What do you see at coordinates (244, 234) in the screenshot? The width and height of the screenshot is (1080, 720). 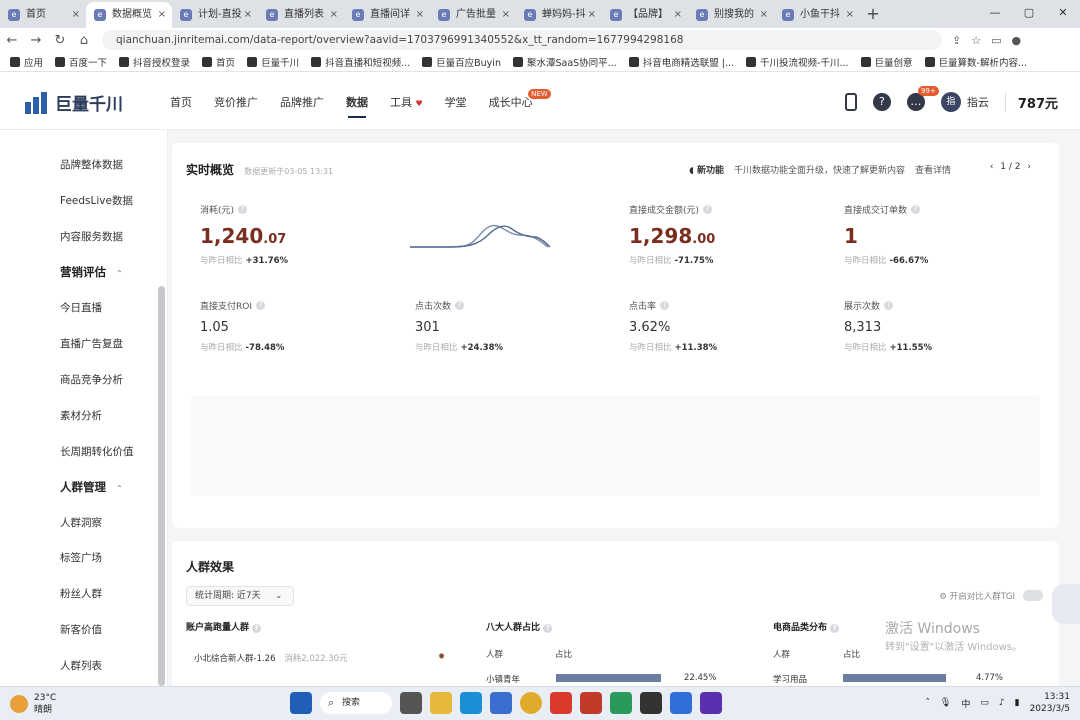 I see `metric-card: 消耗(元)? 1,240.07 与昨日相比 +31.76%` at bounding box center [244, 234].